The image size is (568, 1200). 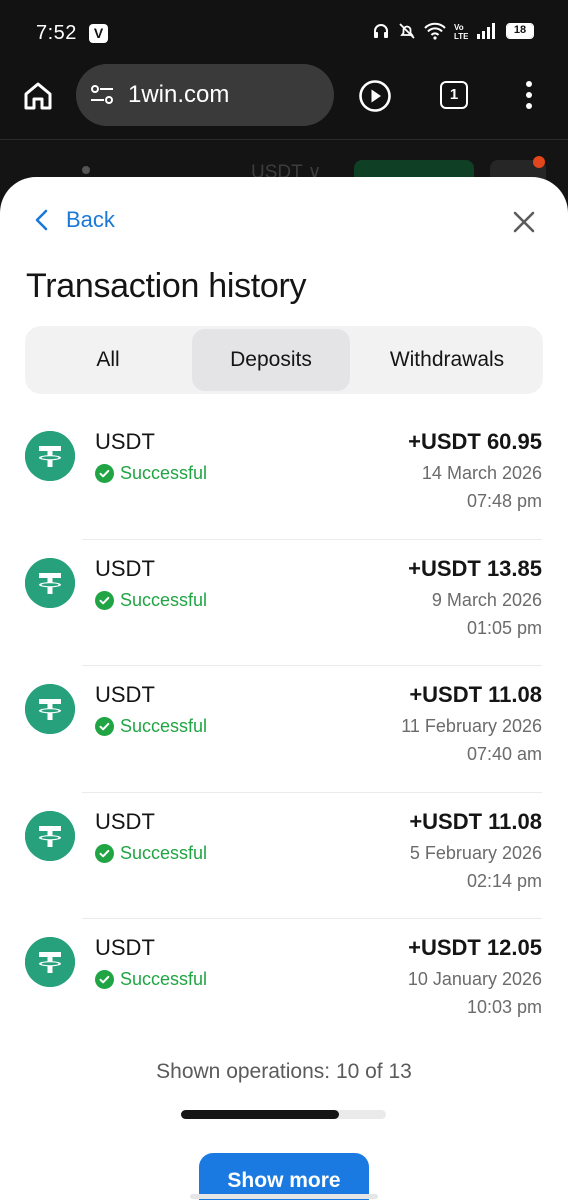 I want to click on transaction-date: 11 February 2026, so click(x=471, y=726).